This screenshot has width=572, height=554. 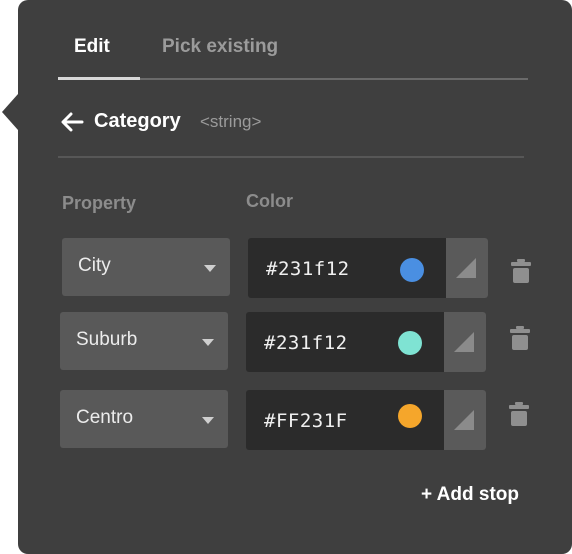 What do you see at coordinates (94, 265) in the screenshot?
I see `property-select-value: City` at bounding box center [94, 265].